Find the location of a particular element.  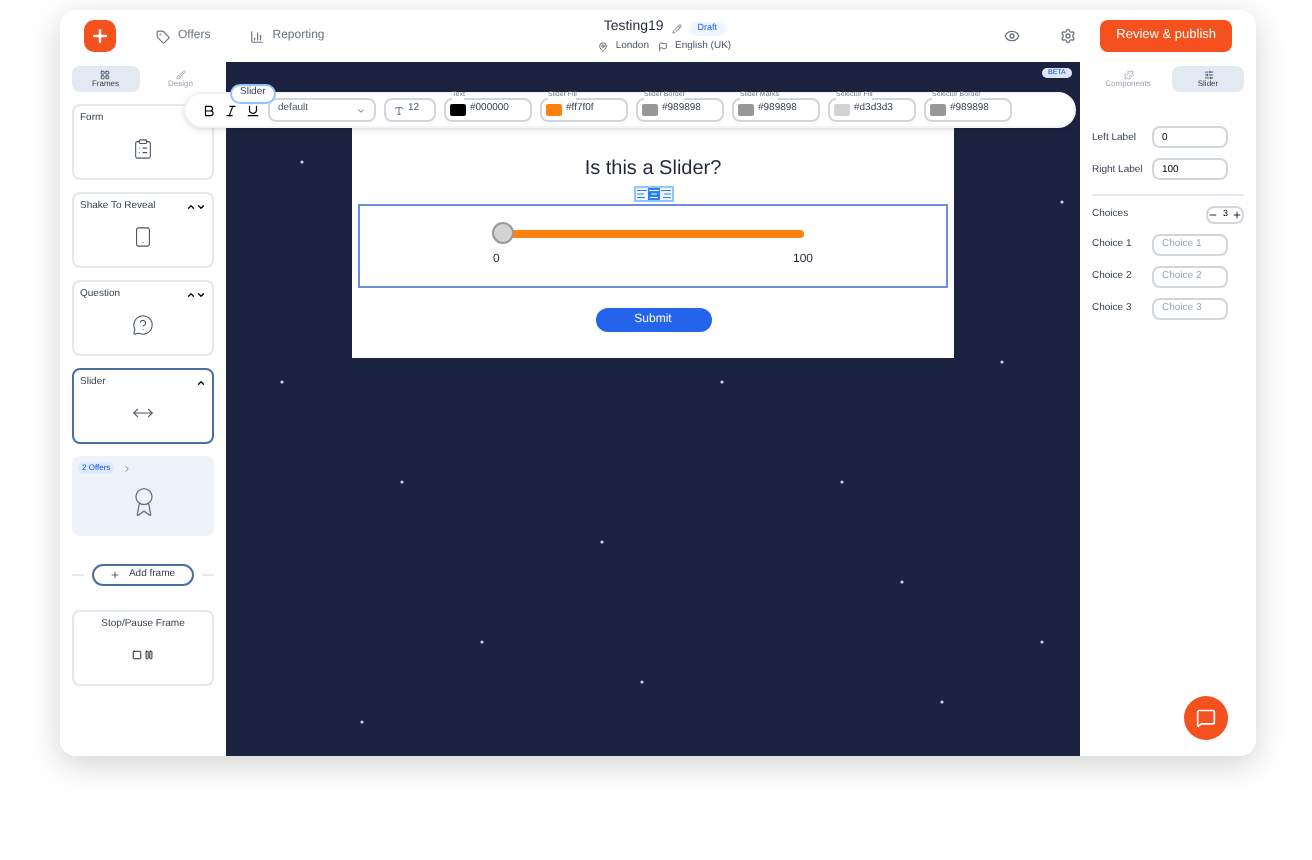

settings-icon is located at coordinates (1068, 36).